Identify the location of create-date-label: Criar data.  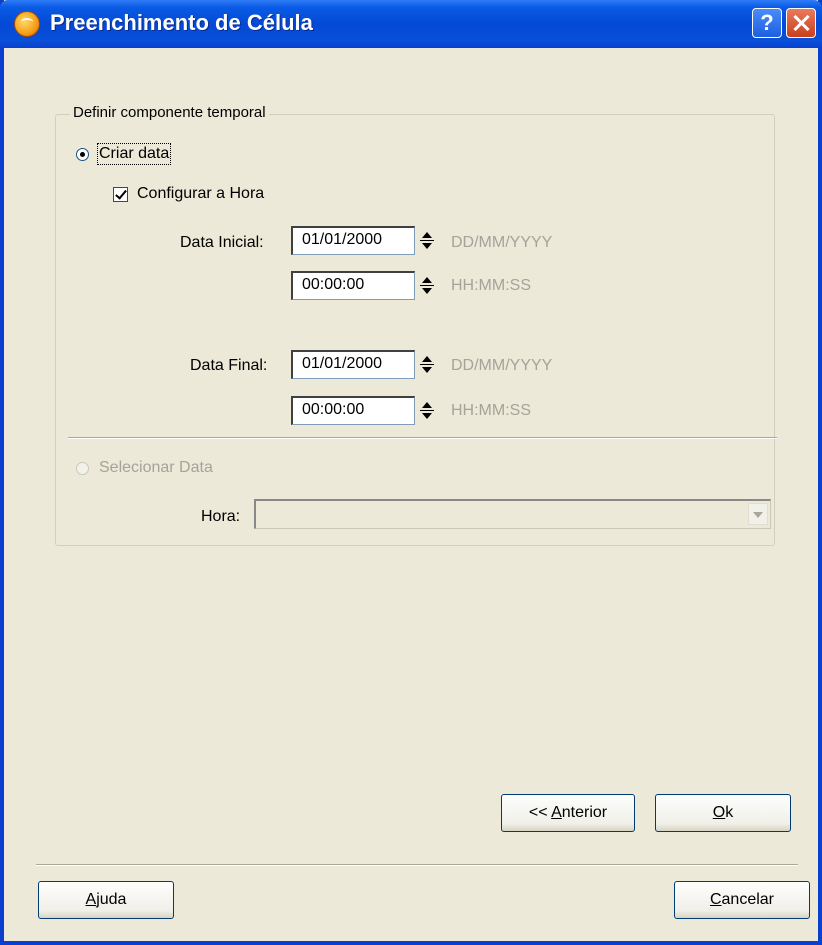
(134, 154).